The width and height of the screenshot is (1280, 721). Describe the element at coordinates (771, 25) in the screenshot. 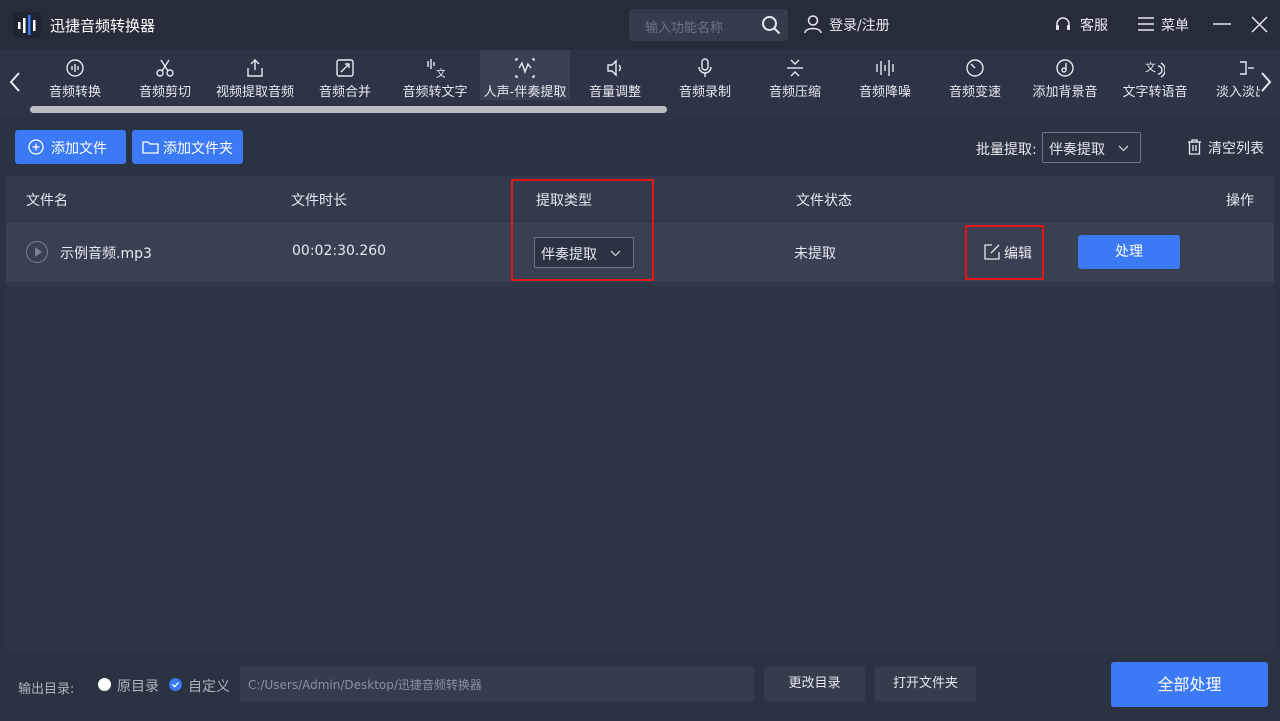

I see `search-icon` at that location.